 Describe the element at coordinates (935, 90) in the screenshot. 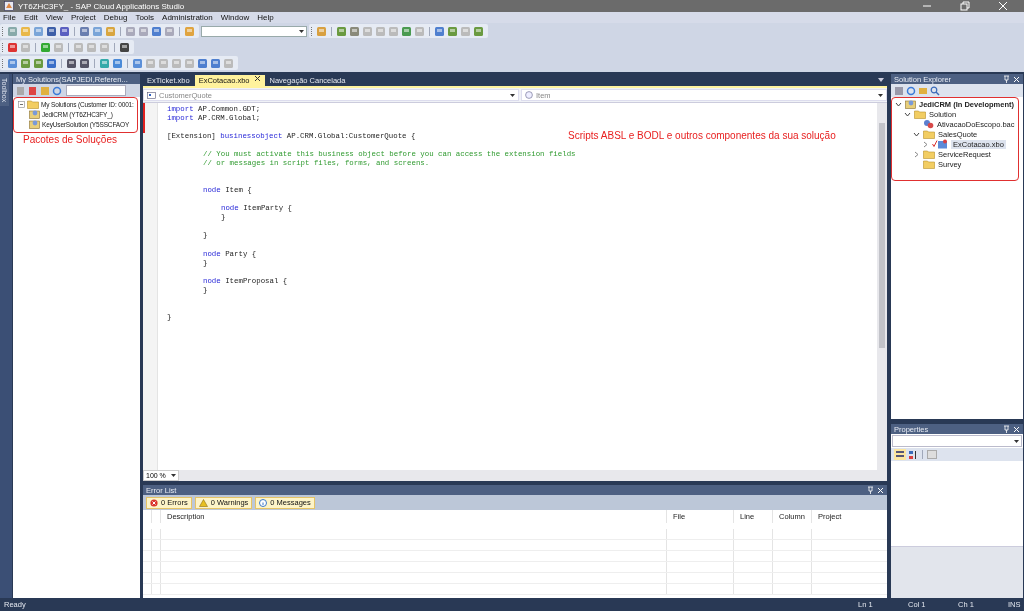

I see `search-icon` at that location.